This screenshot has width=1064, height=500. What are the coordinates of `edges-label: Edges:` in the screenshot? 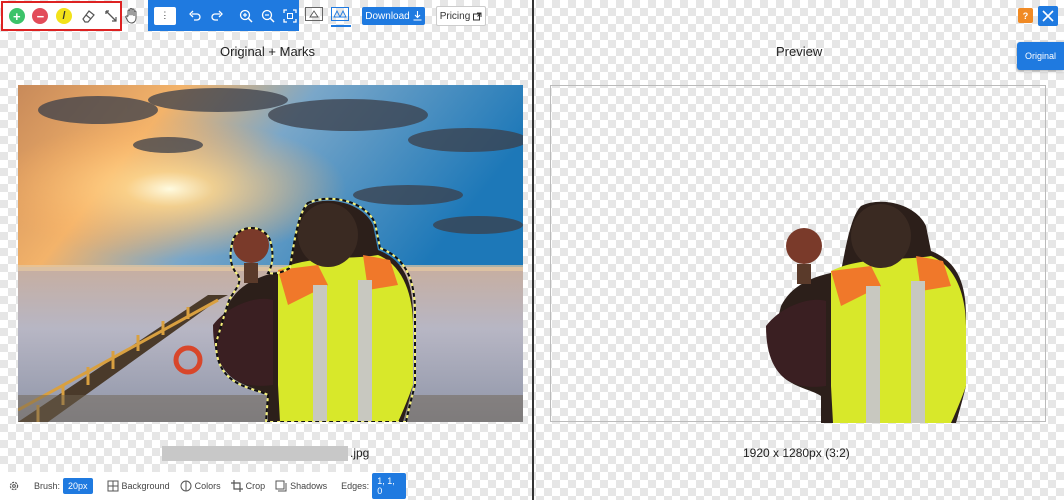 It's located at (355, 486).